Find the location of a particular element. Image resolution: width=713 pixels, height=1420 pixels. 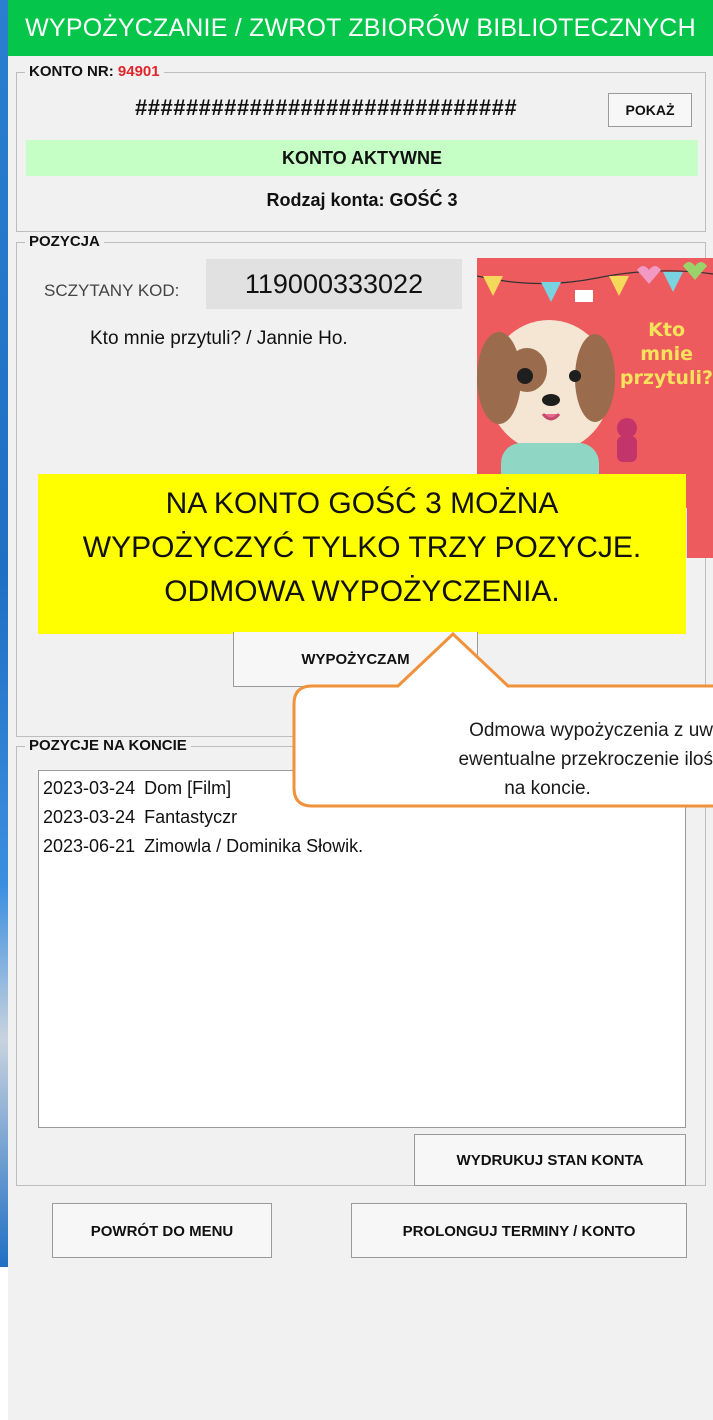

list-item: 2023-06-21 Zimowla / Dominika Słowik. is located at coordinates (362, 846).